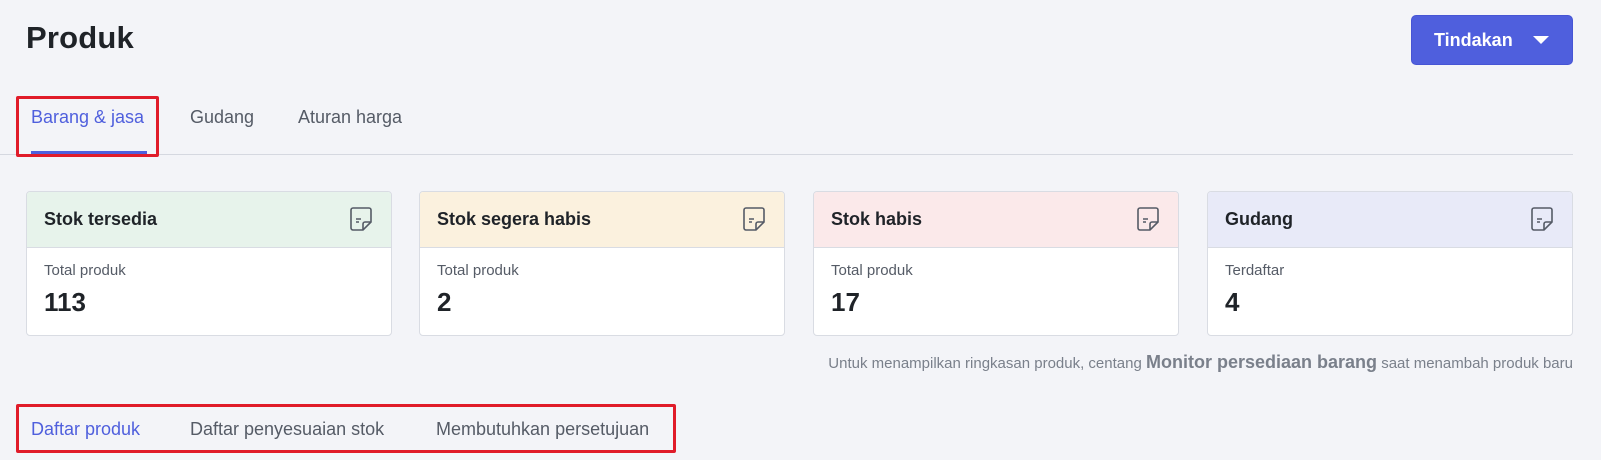  I want to click on card-title: Stok tersedia, so click(101, 219).